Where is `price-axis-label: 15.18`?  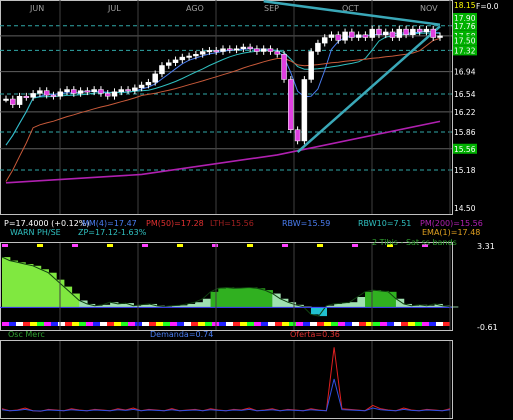 price-axis-label: 15.18 is located at coordinates (465, 170).